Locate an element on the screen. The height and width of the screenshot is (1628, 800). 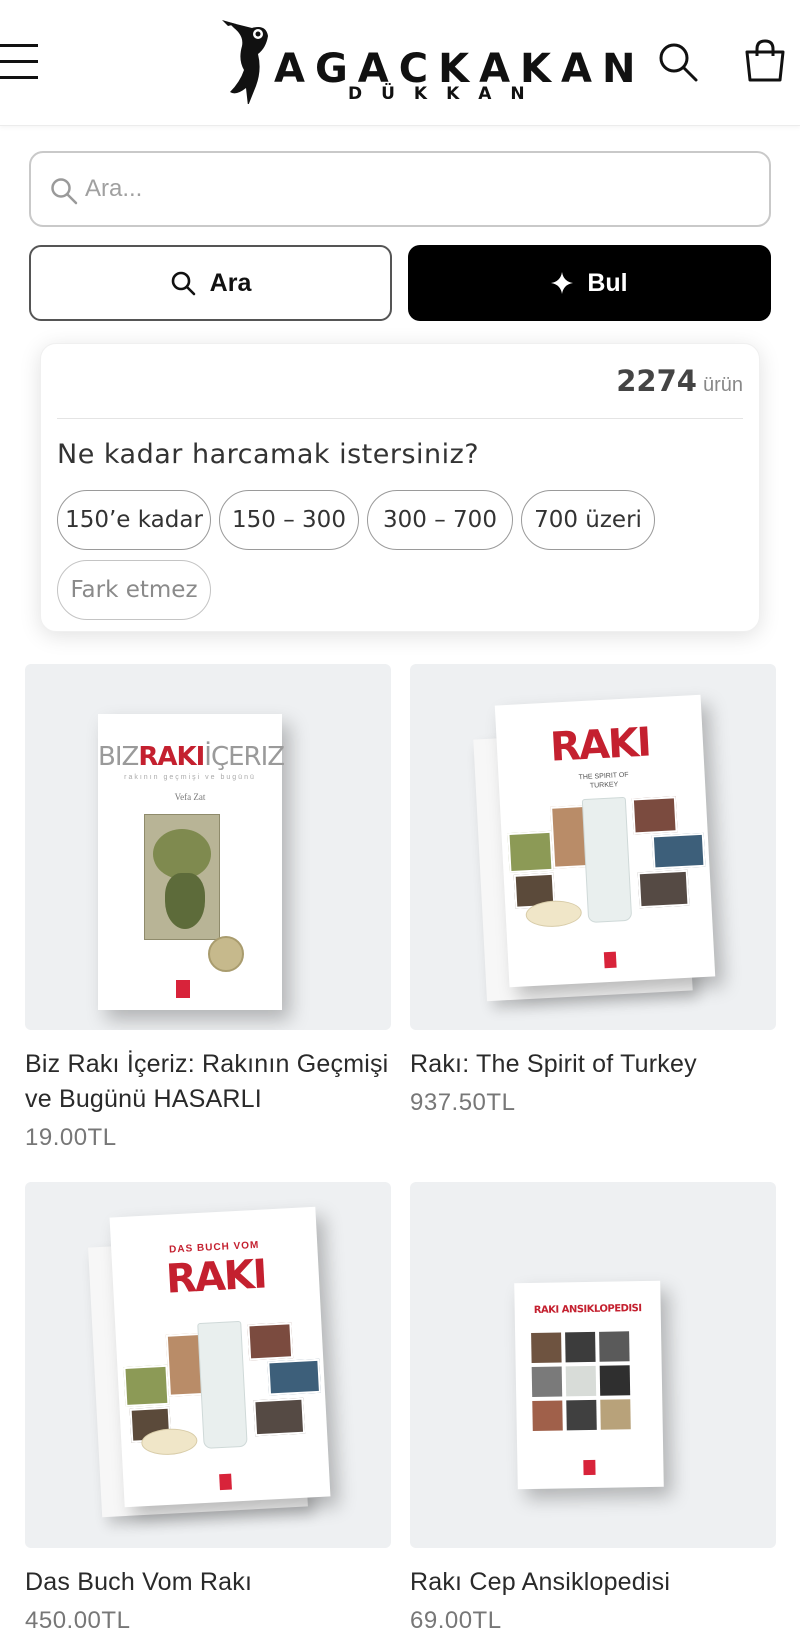
sparkle-icon is located at coordinates (562, 283).